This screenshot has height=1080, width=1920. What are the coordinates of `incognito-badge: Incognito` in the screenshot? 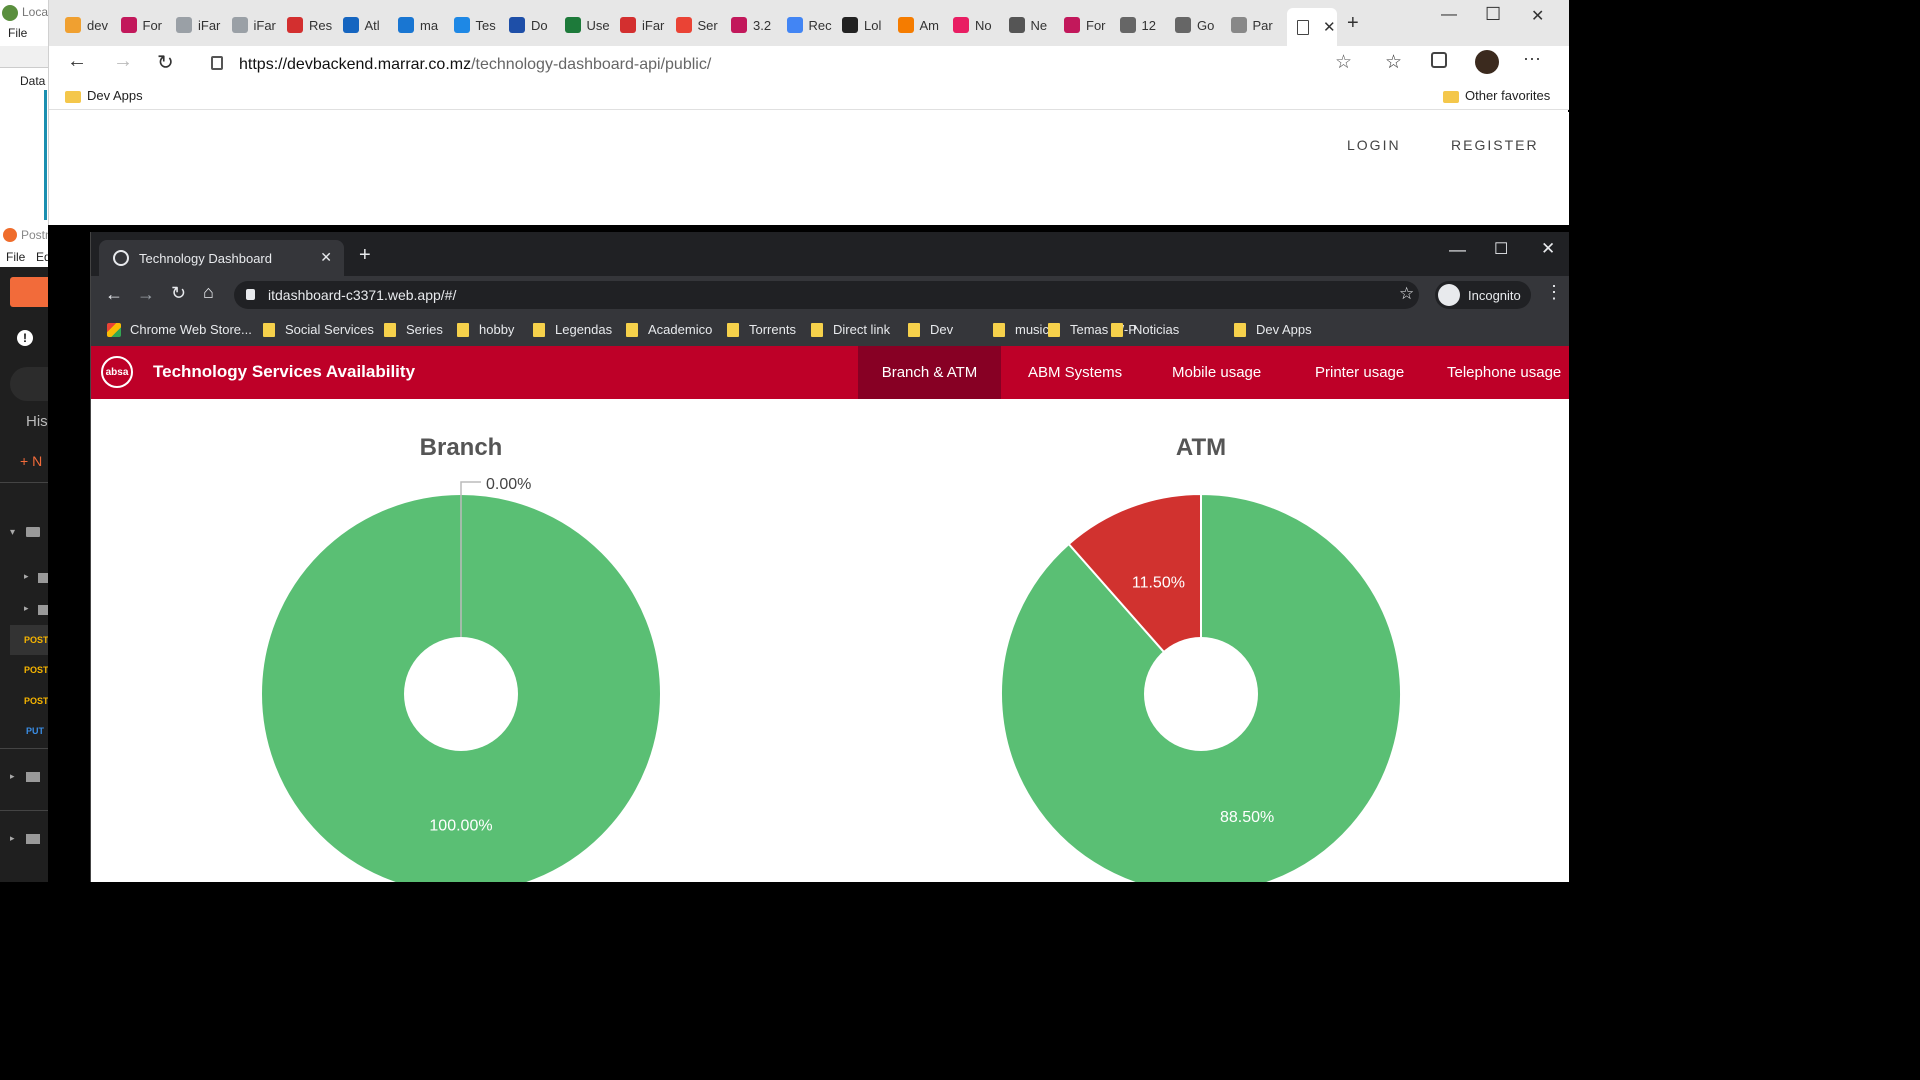 It's located at (1483, 295).